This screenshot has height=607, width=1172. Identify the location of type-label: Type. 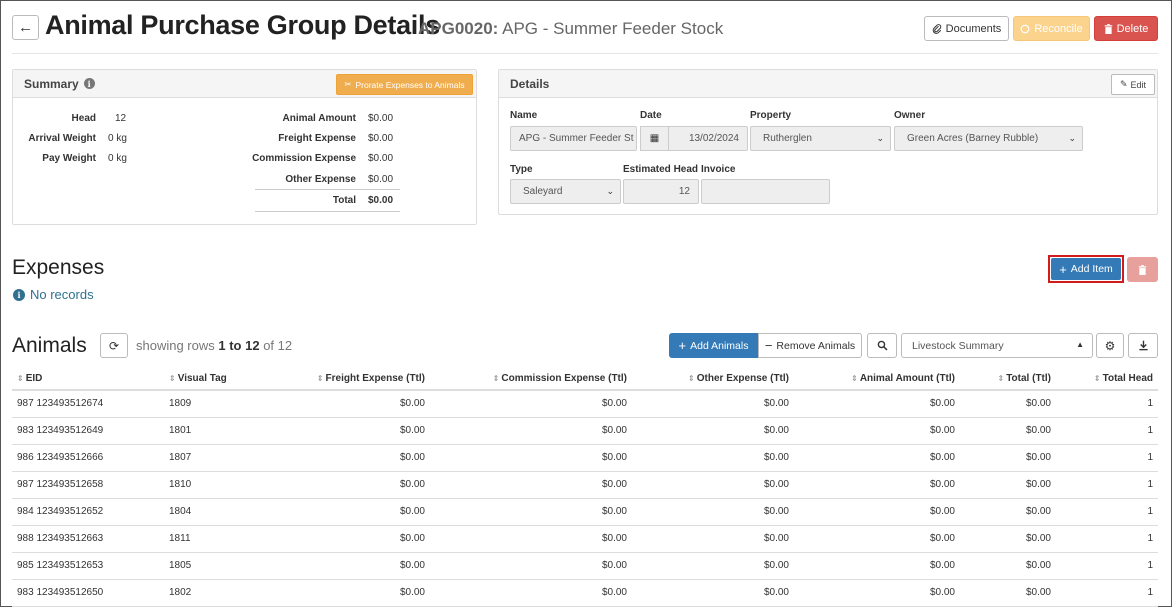
(521, 169).